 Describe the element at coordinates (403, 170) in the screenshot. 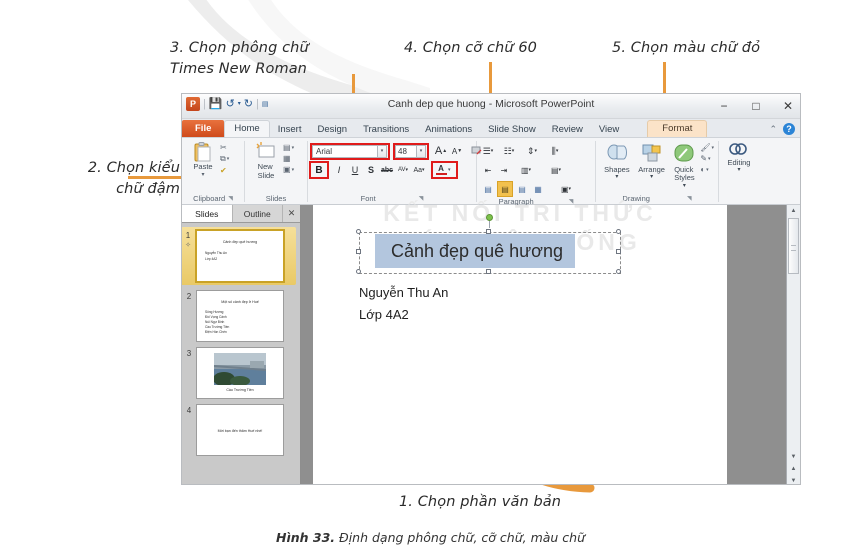

I see `character-spacing-button: AV ▾` at that location.